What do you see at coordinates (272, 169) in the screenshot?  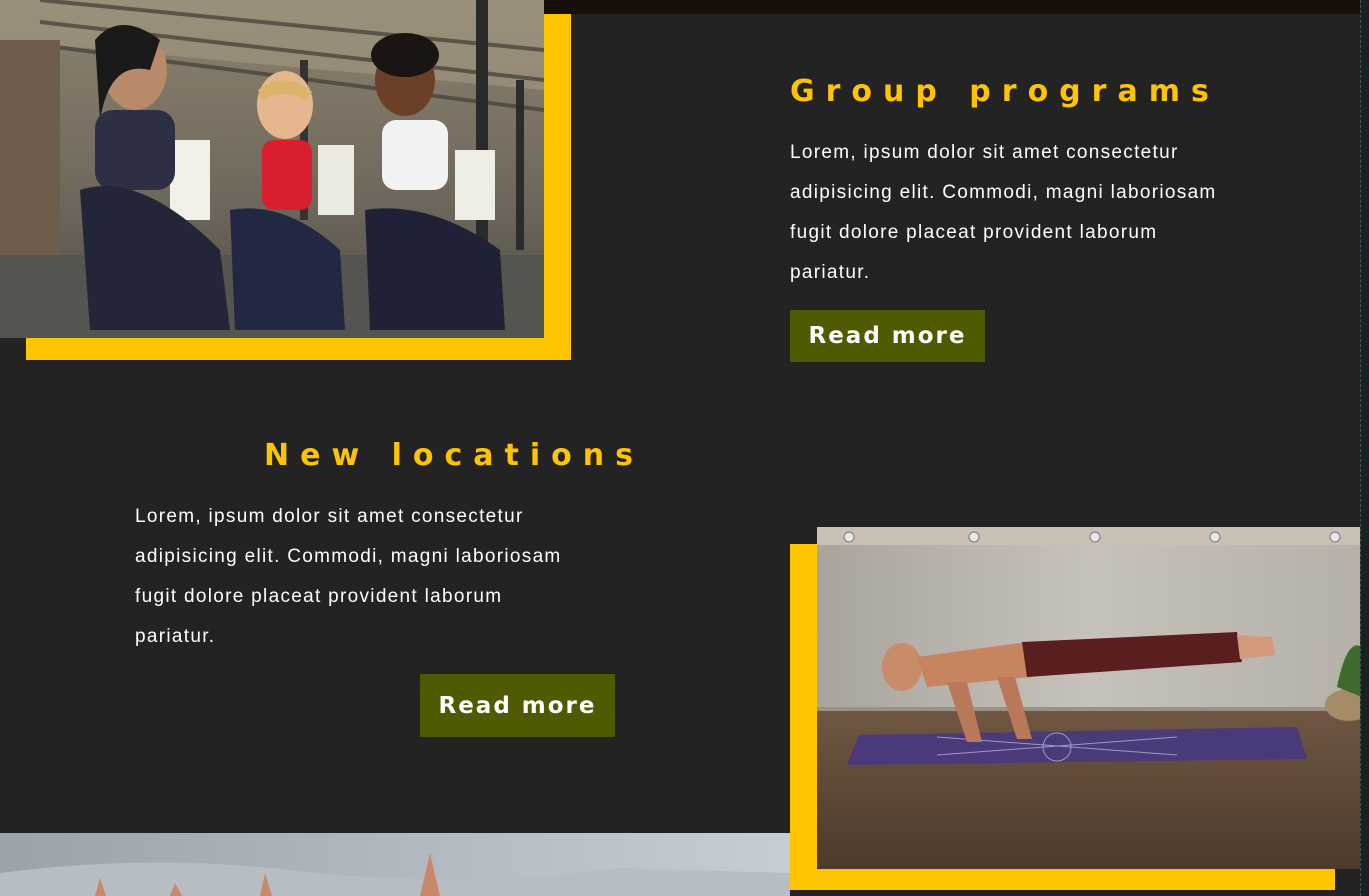 I see `group-programs-photo` at bounding box center [272, 169].